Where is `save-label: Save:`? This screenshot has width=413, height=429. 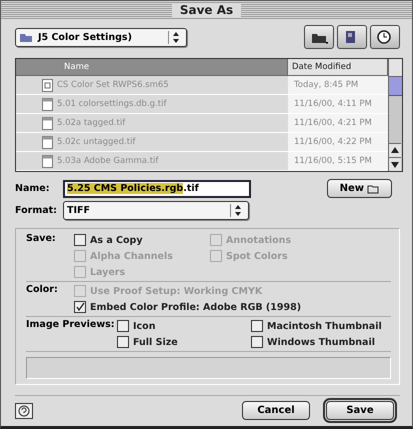 save-label: Save: is located at coordinates (41, 239).